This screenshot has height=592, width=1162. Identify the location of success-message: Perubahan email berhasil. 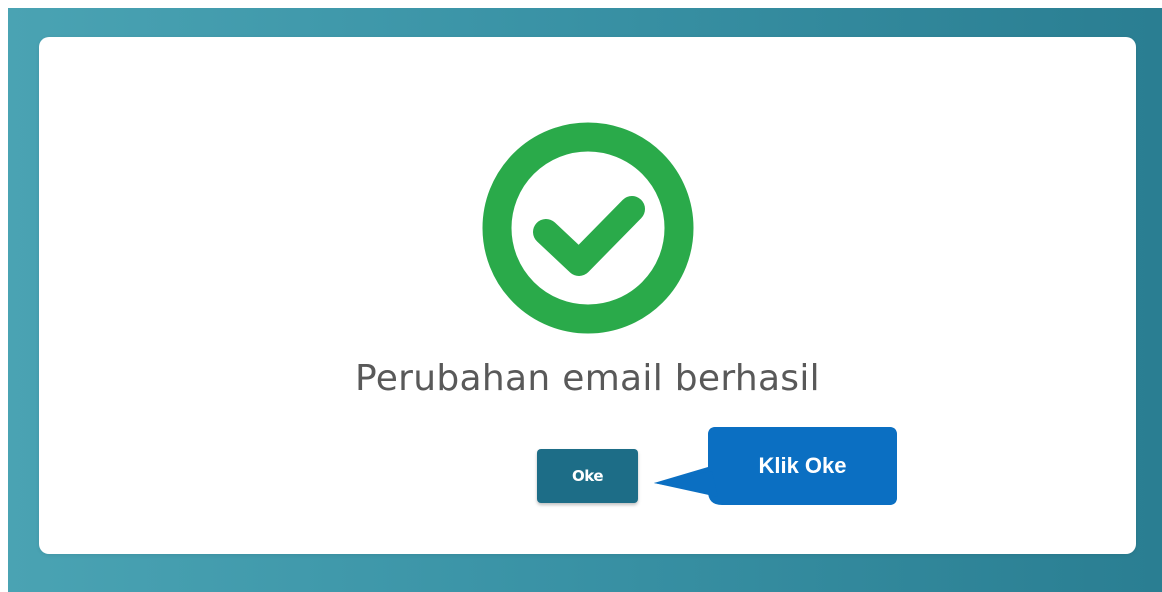
(587, 378).